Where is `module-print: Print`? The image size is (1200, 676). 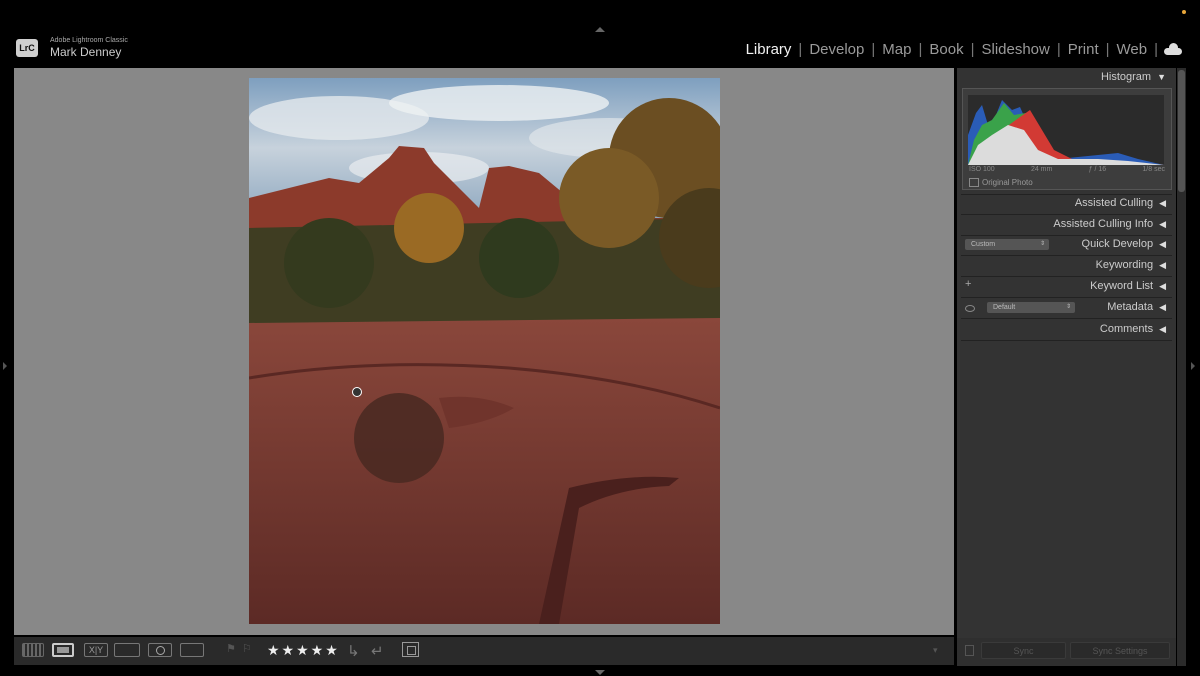 module-print: Print is located at coordinates (1083, 49).